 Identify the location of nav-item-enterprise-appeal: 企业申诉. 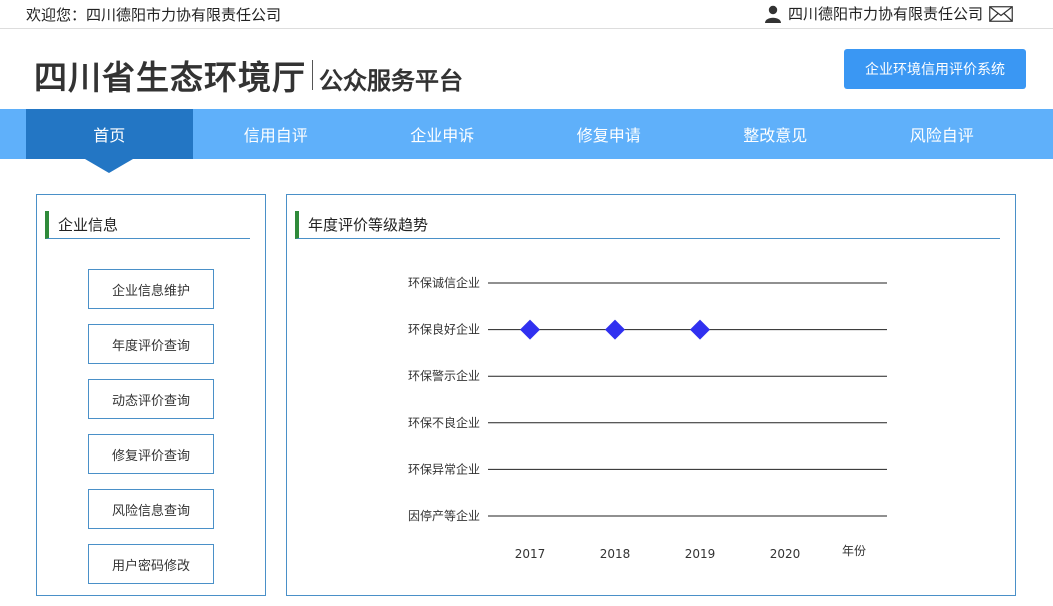
(442, 134).